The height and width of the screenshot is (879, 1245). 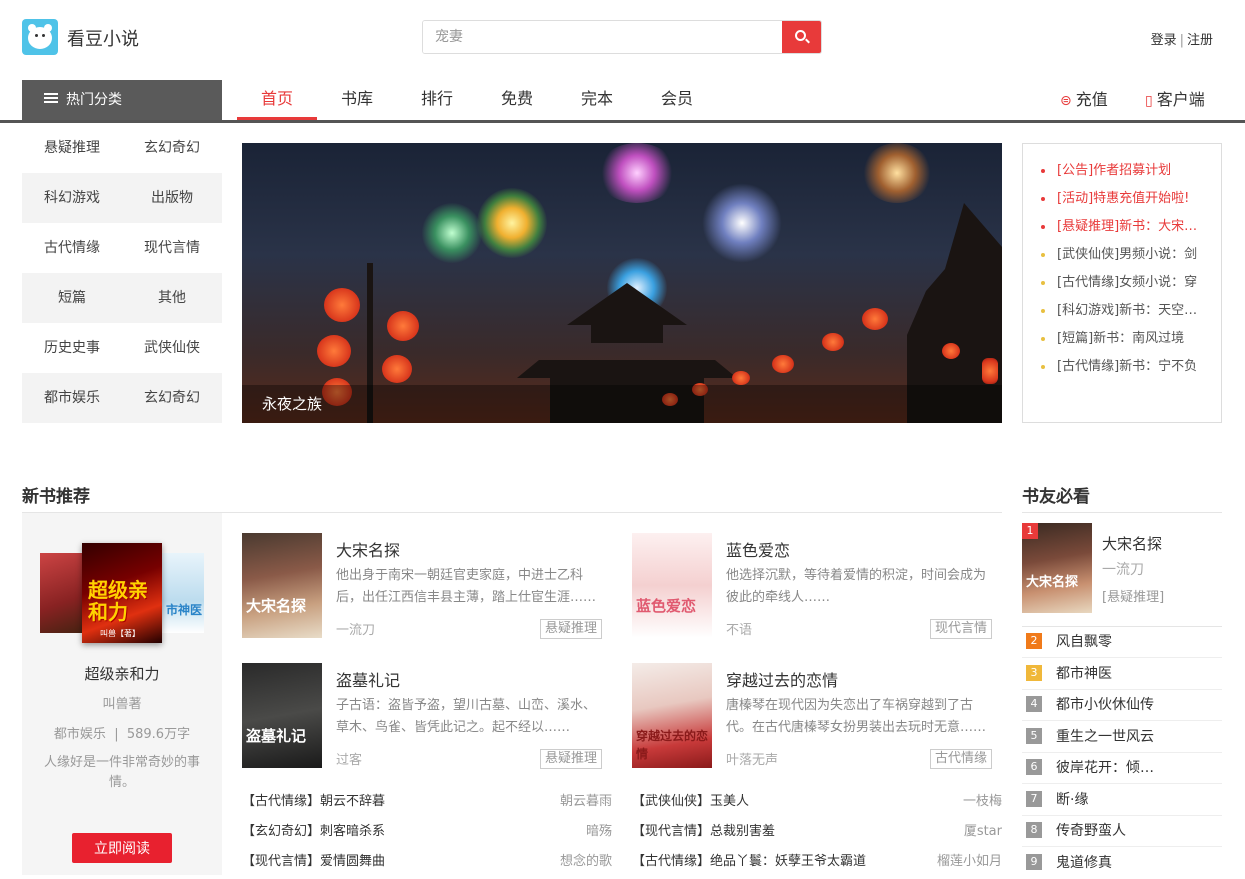 What do you see at coordinates (801, 37) in the screenshot?
I see `search-button` at bounding box center [801, 37].